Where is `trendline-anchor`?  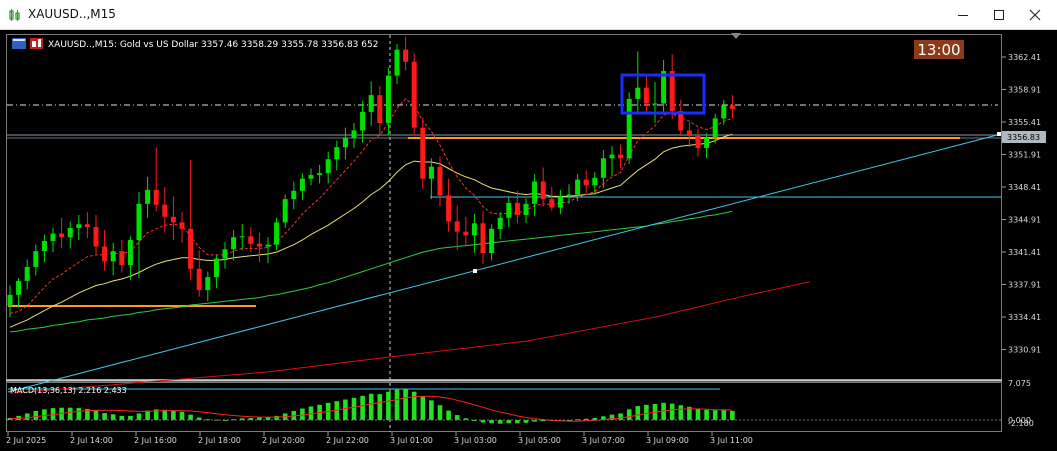
trendline-anchor is located at coordinates (475, 271).